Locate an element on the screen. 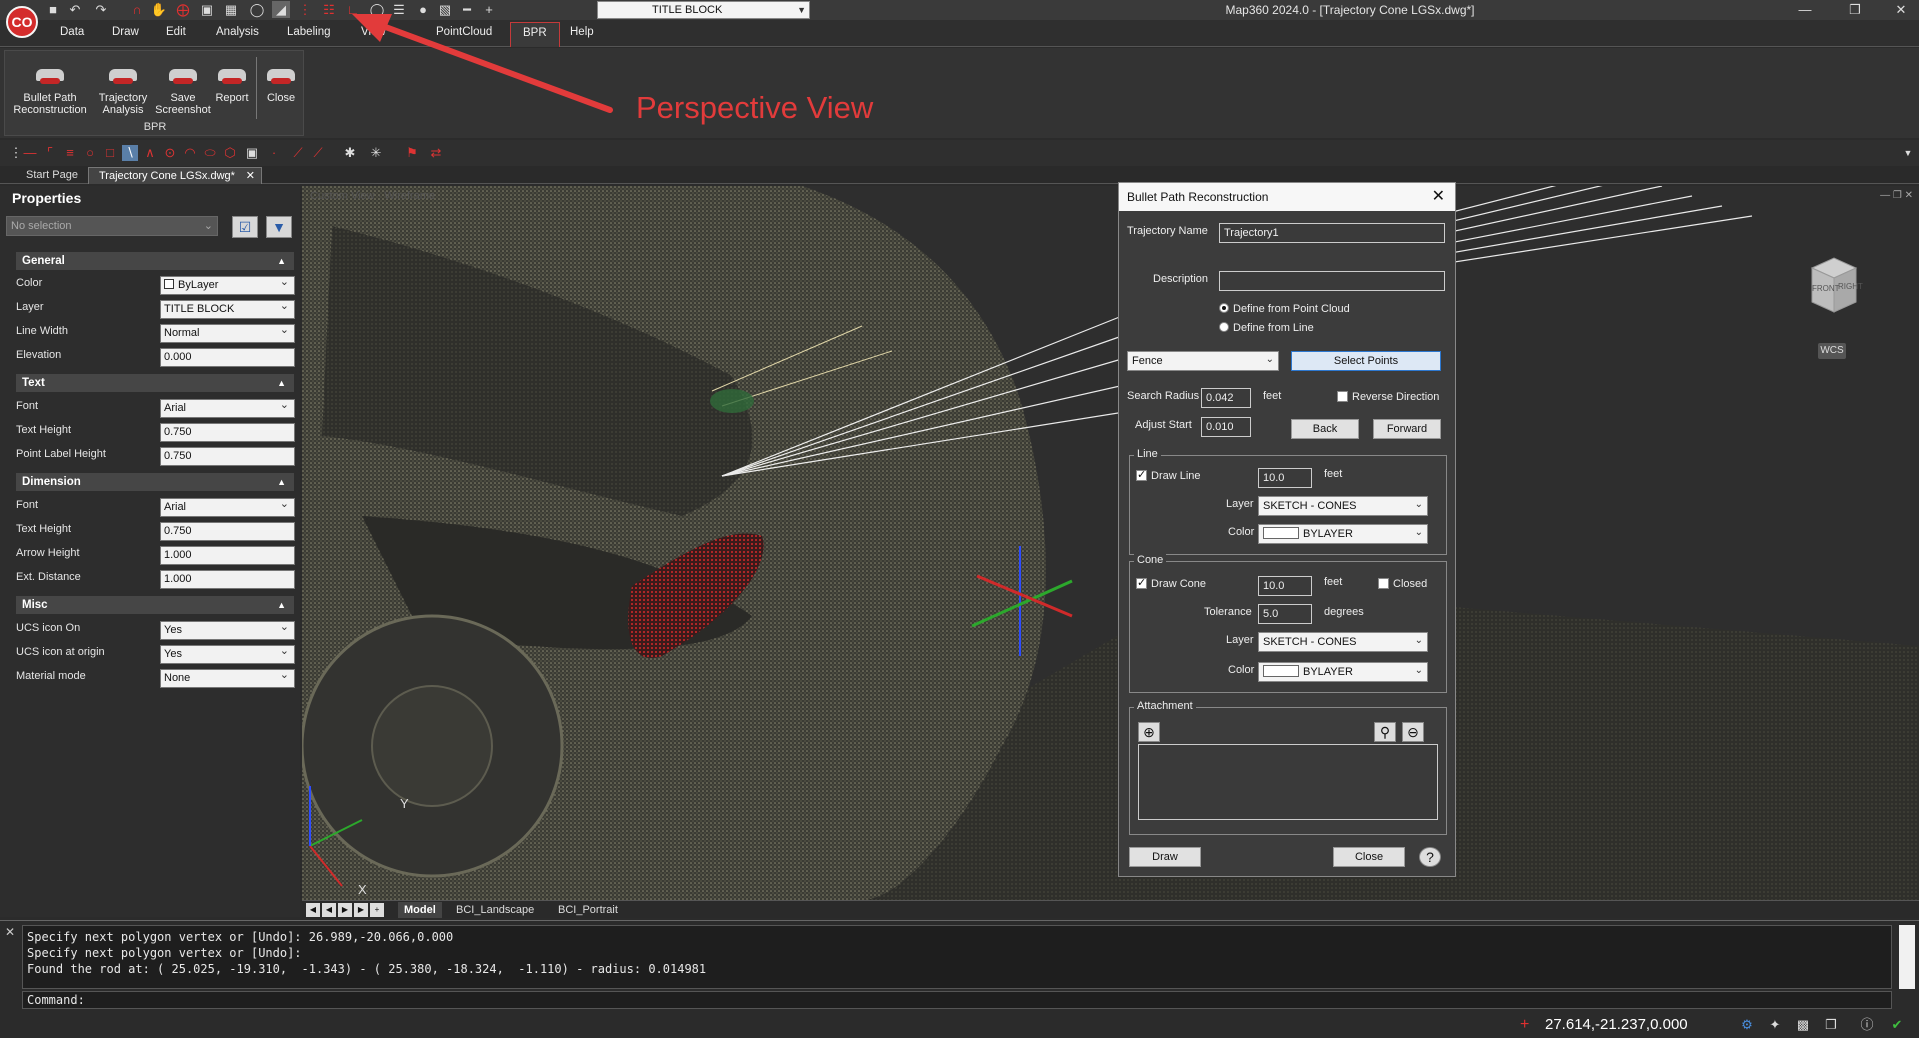 The image size is (1919, 1038). command-input: Command: is located at coordinates (957, 1000).